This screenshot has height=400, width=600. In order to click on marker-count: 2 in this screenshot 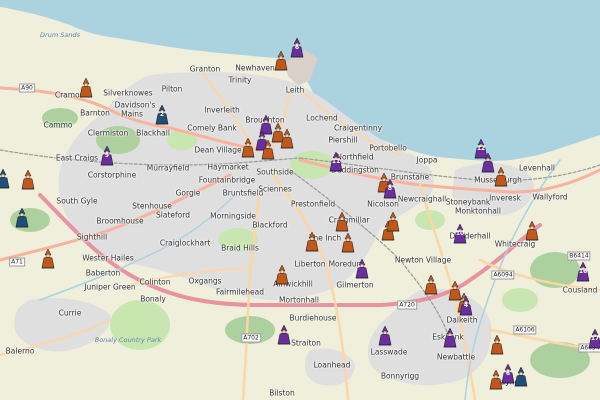, I will do `click(162, 114)`.